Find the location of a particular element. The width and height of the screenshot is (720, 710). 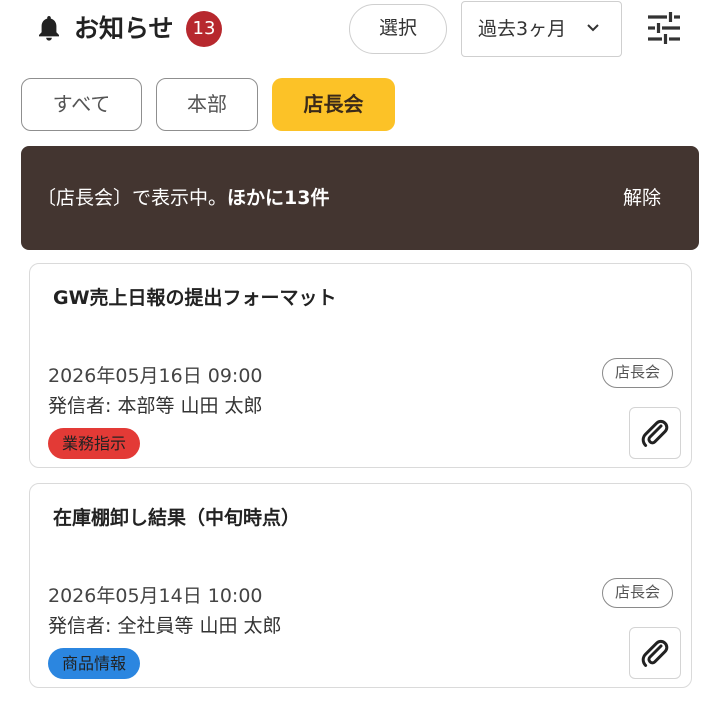

clear-filter-button: 解除 is located at coordinates (642, 198).